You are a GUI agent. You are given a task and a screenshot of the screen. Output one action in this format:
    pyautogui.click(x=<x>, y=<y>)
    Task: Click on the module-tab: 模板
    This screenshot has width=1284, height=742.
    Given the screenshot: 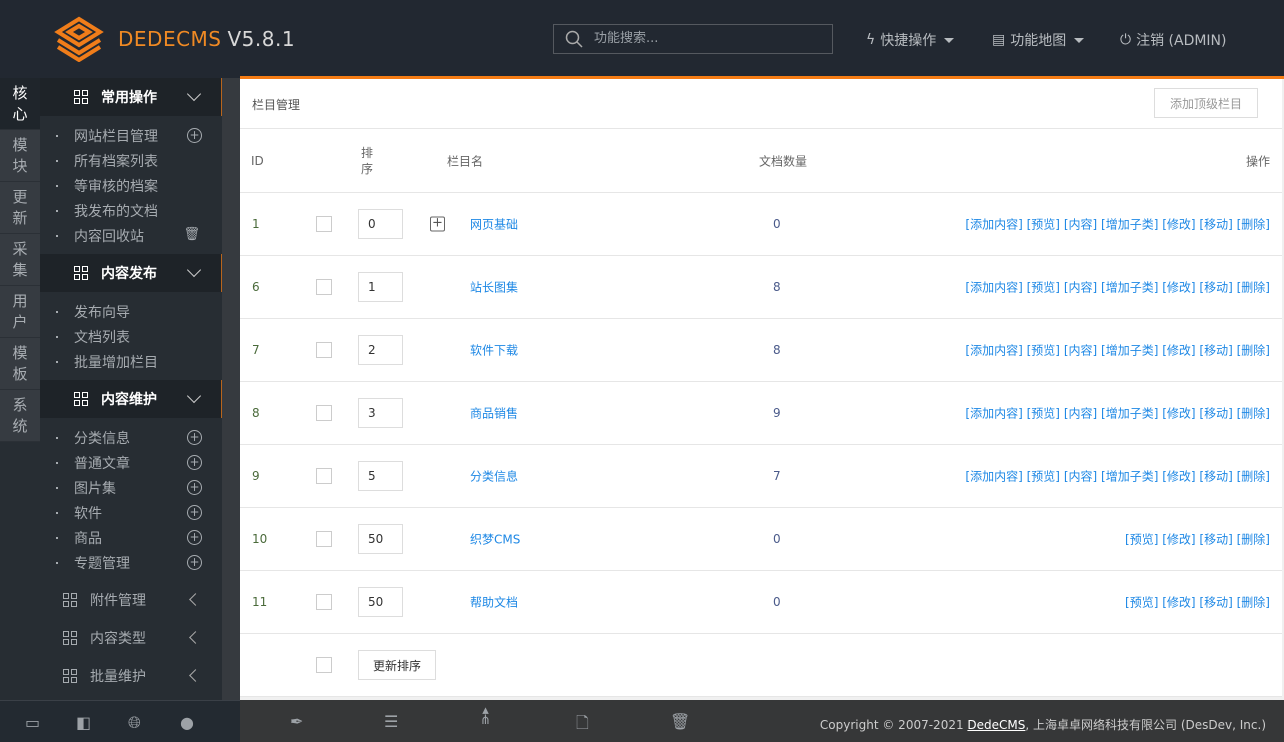 What is the action you would take?
    pyautogui.click(x=20, y=364)
    